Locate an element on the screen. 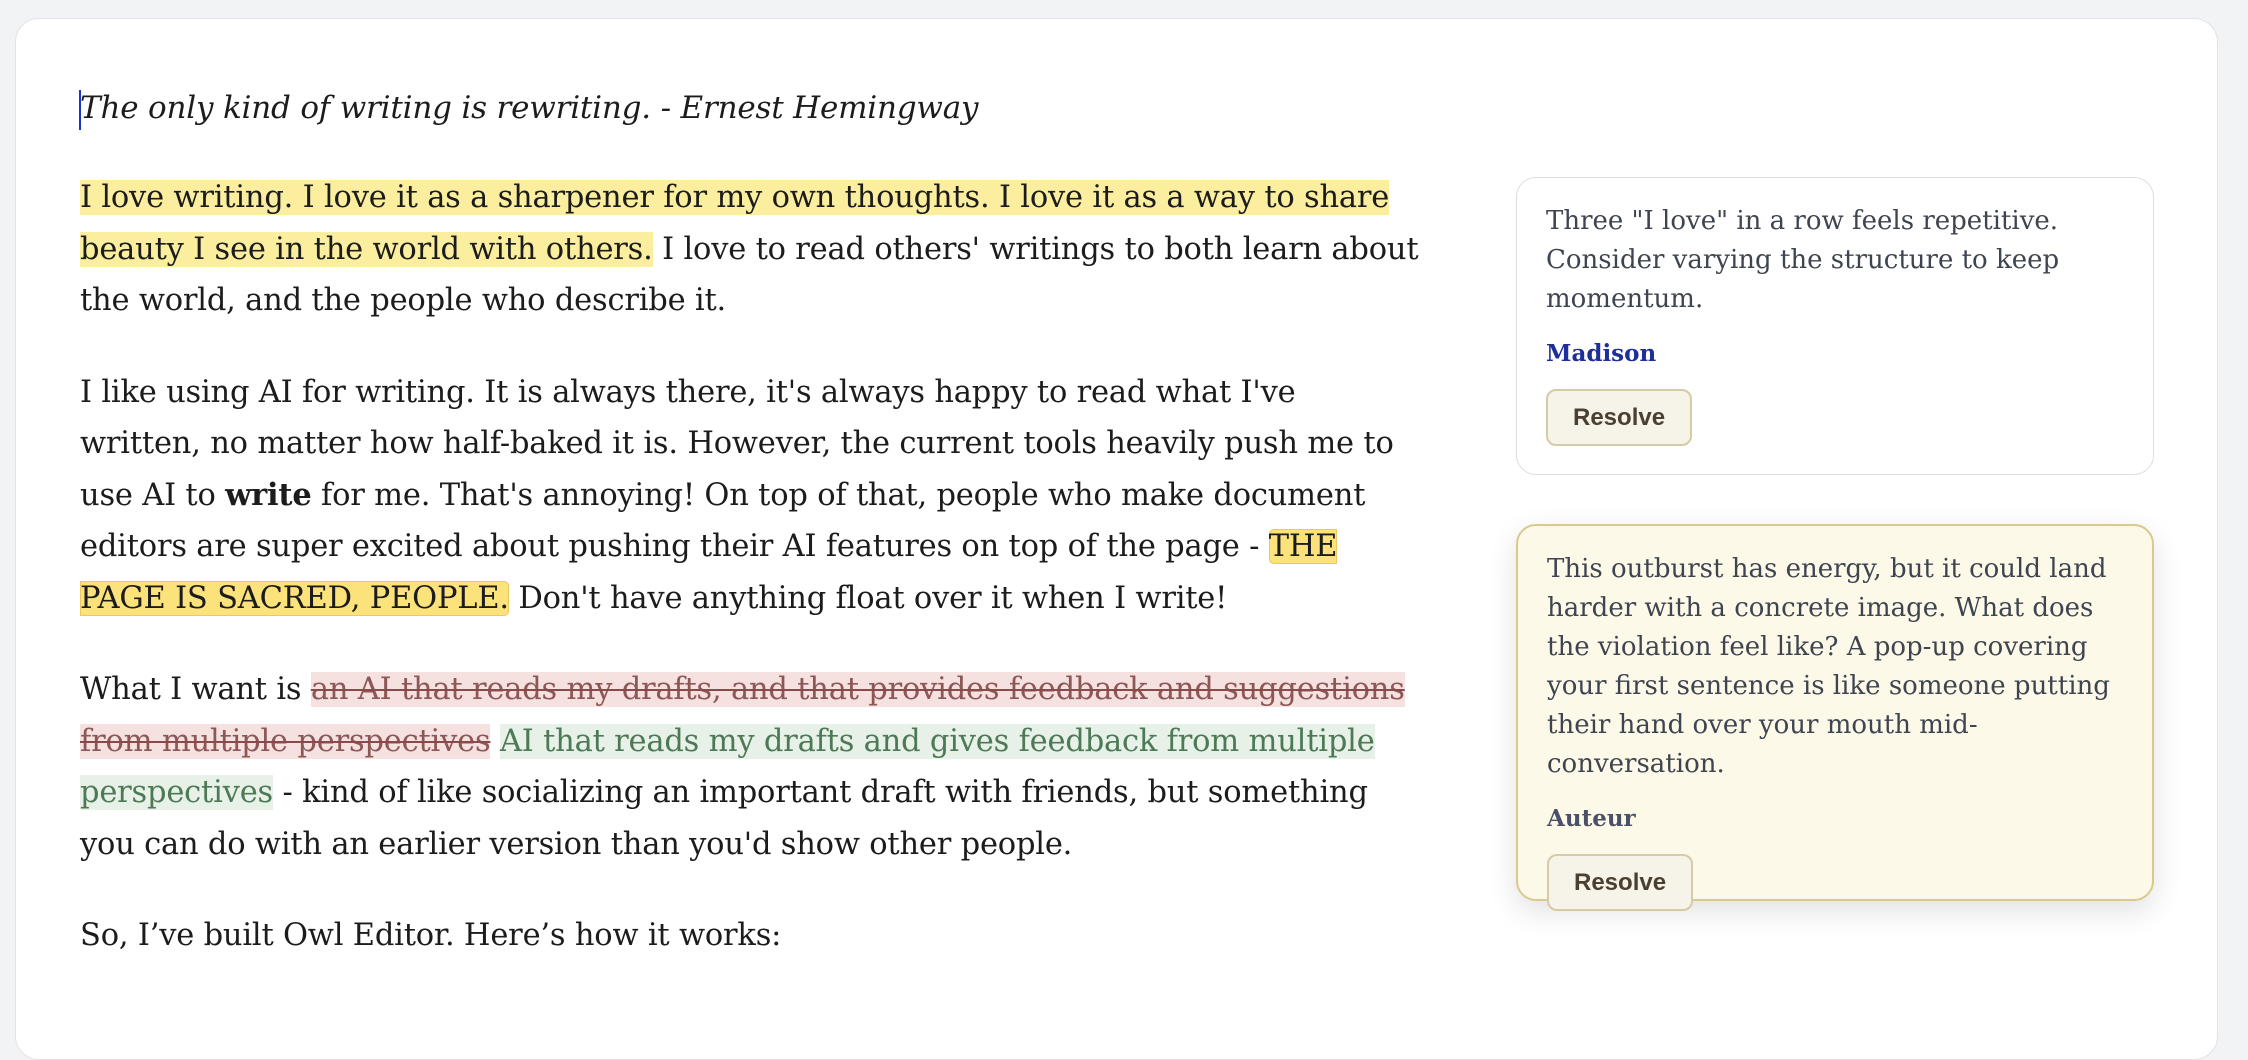 The image size is (2248, 1060). paragraph-3-text-a: What I want is is located at coordinates (195, 689).